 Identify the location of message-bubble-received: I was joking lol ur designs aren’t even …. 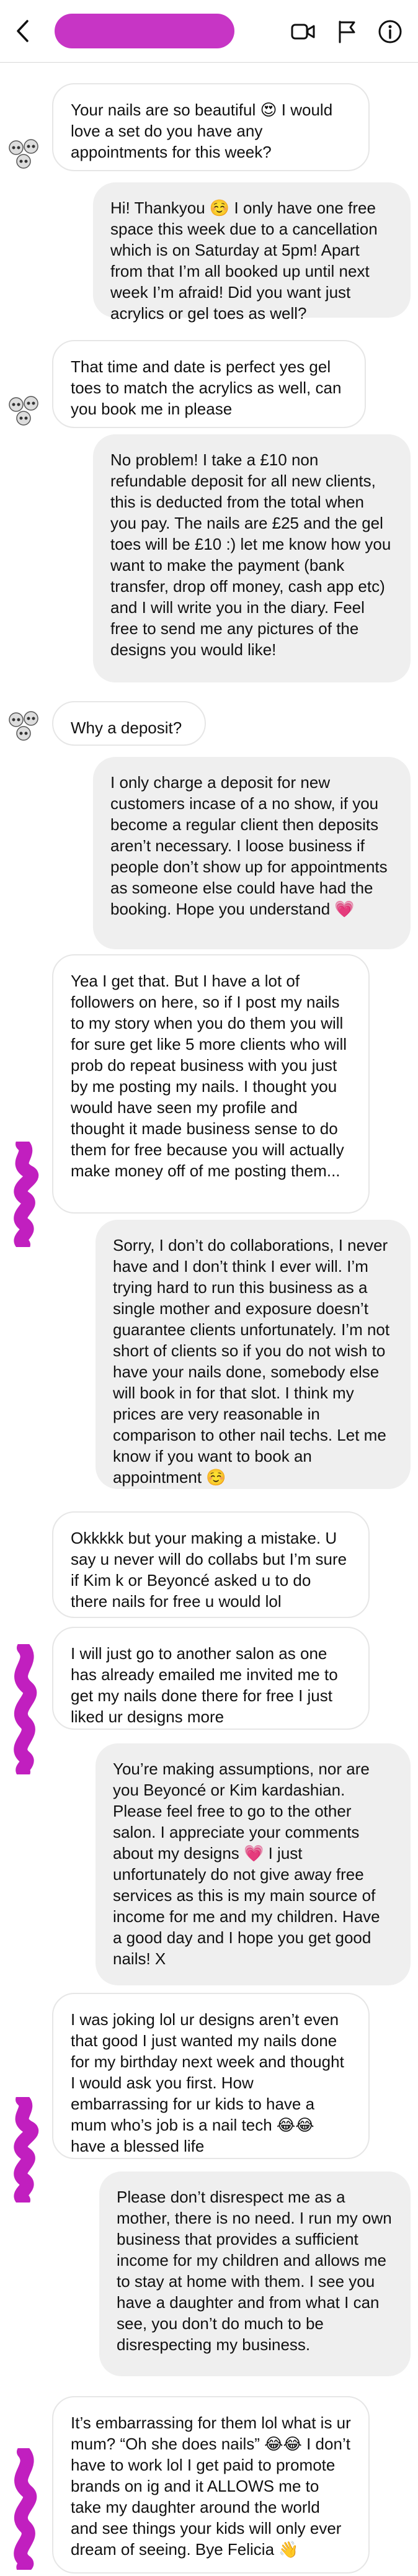
(211, 2076).